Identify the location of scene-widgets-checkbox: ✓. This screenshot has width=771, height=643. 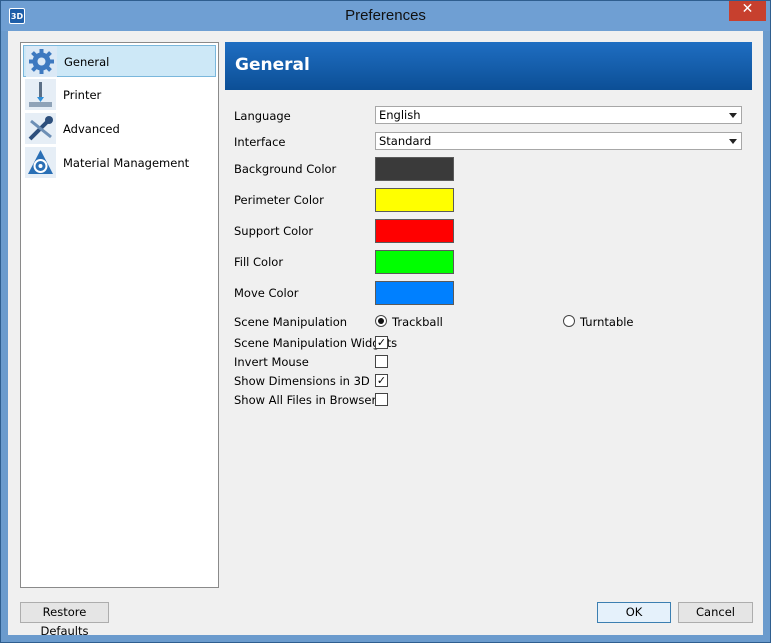
(381, 342).